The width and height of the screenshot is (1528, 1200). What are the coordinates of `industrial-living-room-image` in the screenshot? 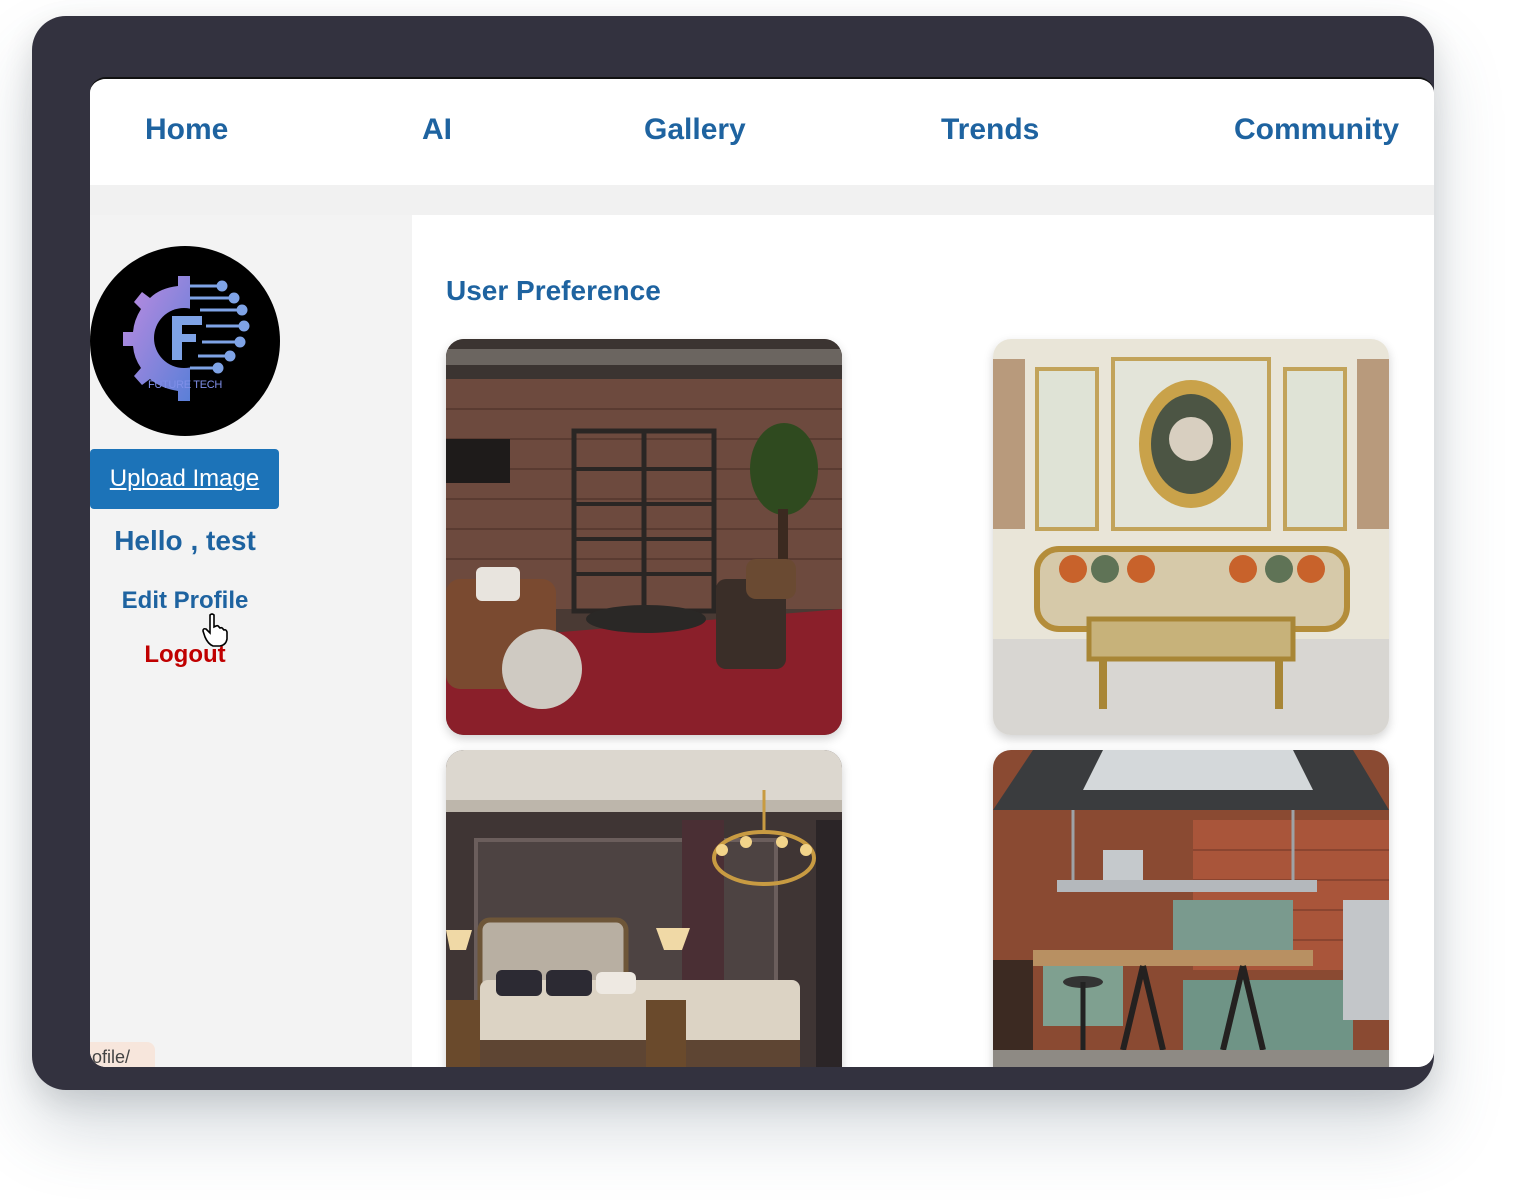 It's located at (644, 537).